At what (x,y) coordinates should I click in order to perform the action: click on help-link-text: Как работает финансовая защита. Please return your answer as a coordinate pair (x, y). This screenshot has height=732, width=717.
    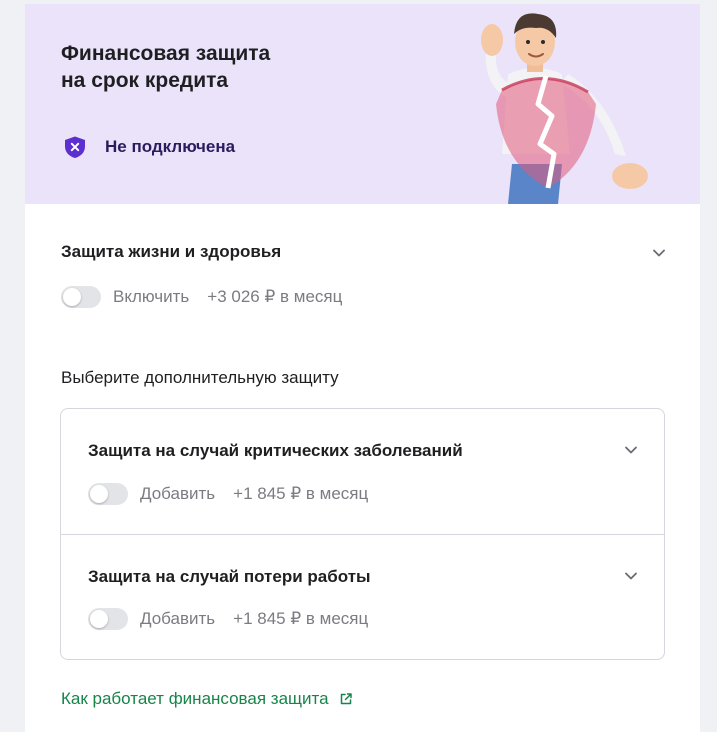
    Looking at the image, I should click on (195, 698).